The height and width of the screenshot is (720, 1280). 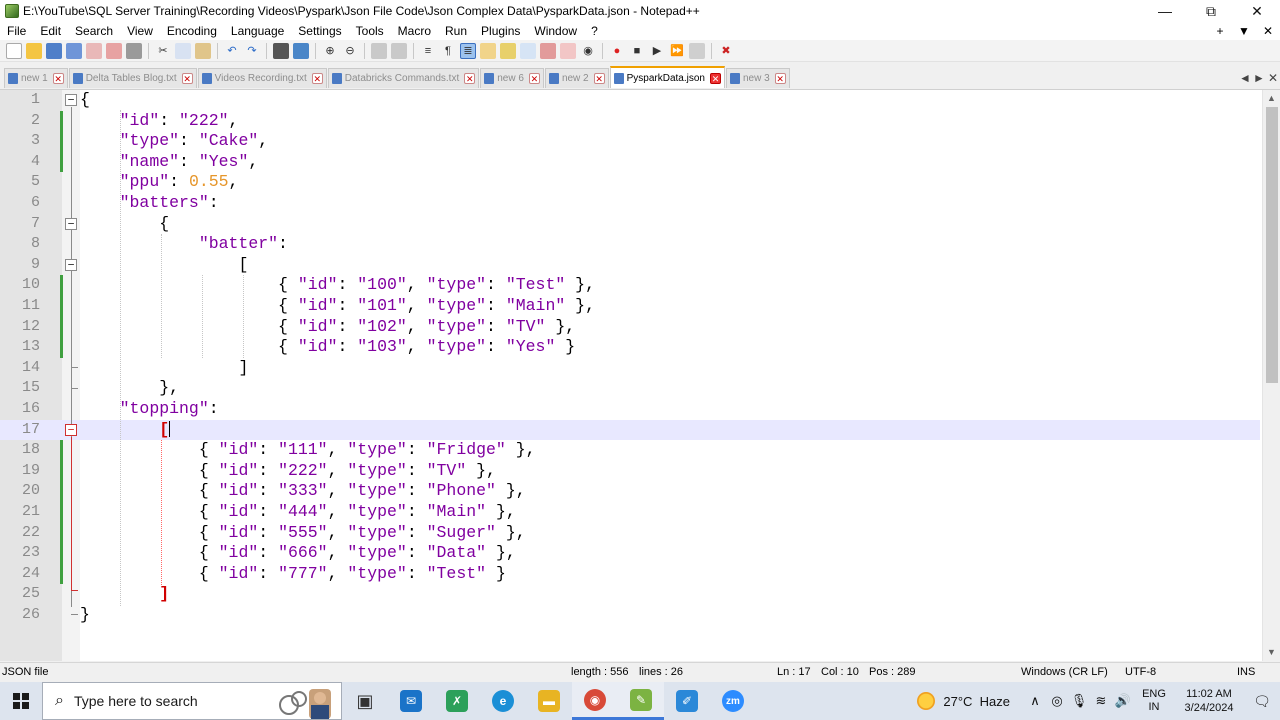 I want to click on taskbar-app-zoom: zm, so click(x=733, y=701).